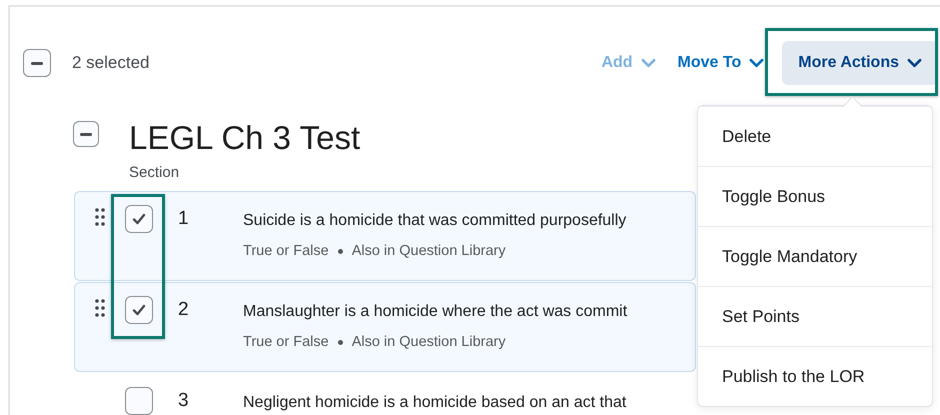 This screenshot has width=940, height=415. Describe the element at coordinates (184, 310) in the screenshot. I see `question-number: 2` at that location.